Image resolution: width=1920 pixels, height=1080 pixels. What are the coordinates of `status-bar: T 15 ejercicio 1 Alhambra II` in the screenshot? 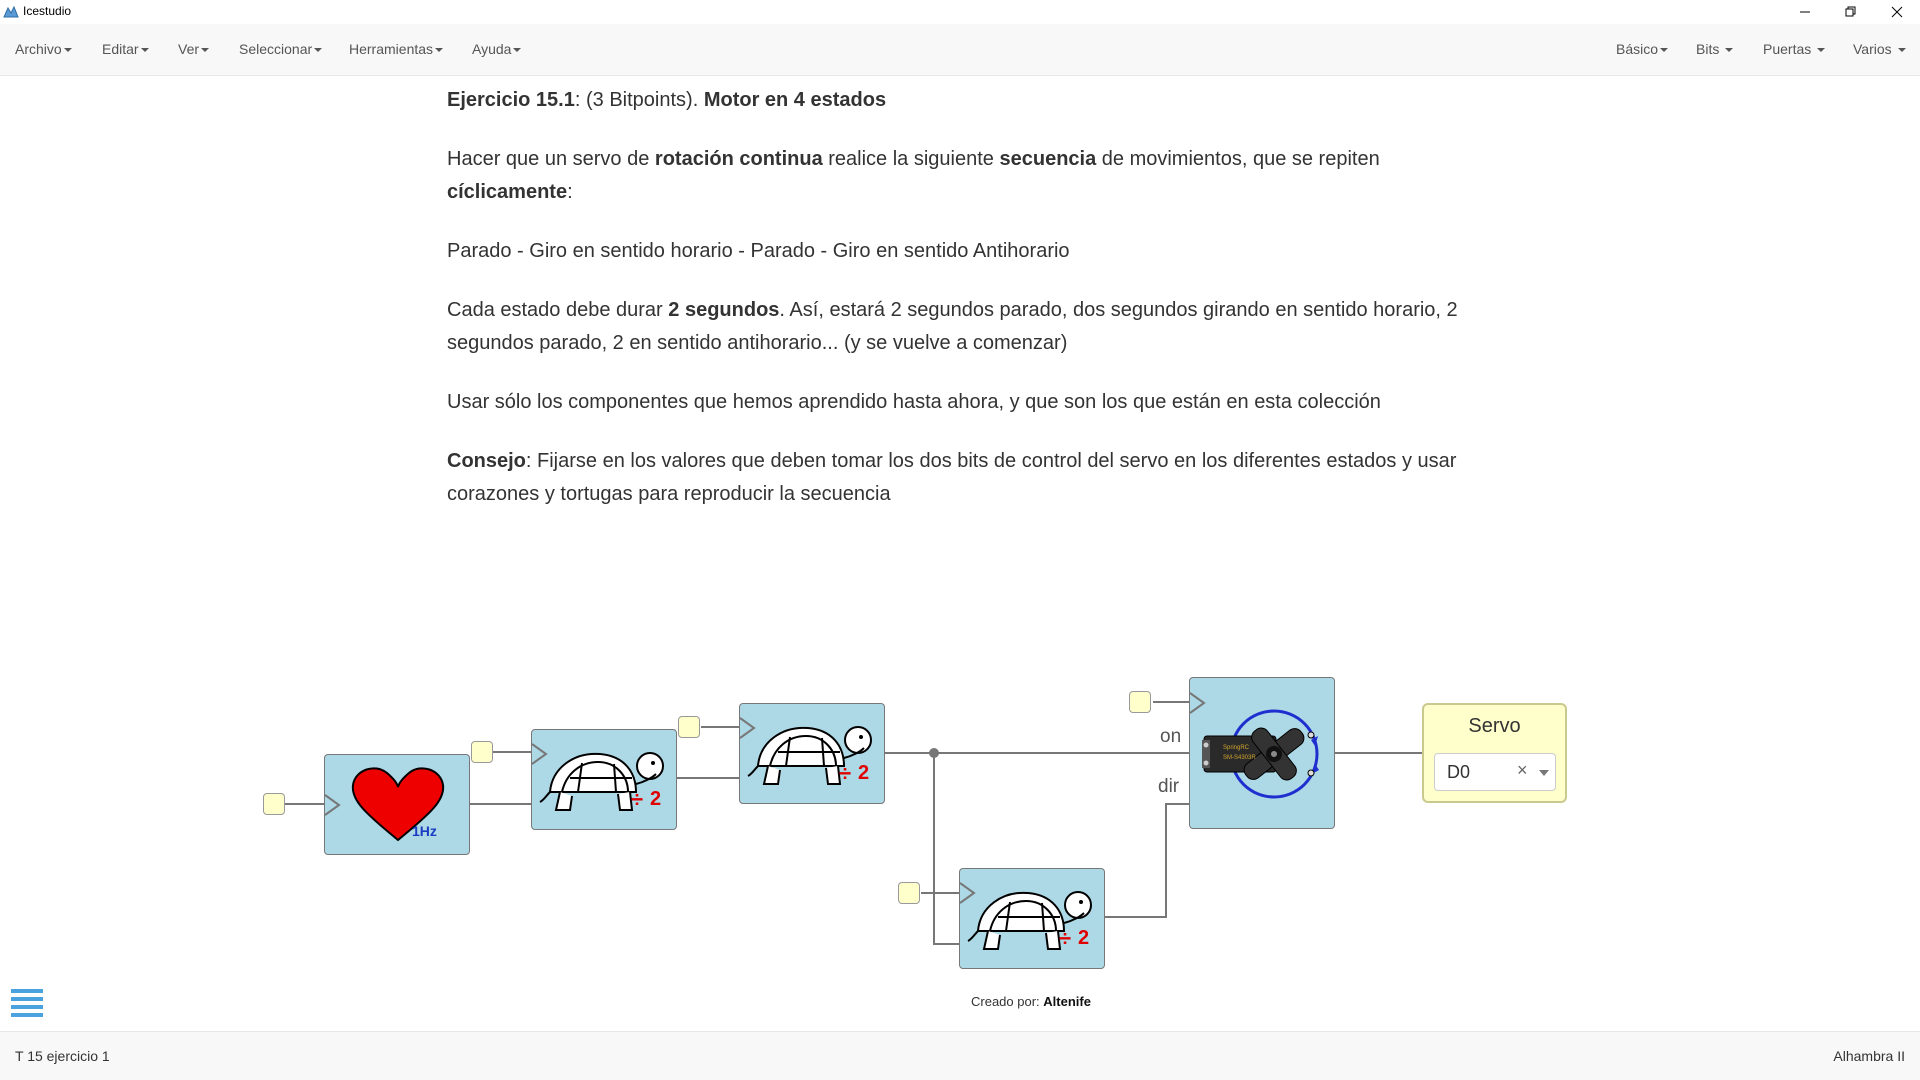 It's located at (960, 1055).